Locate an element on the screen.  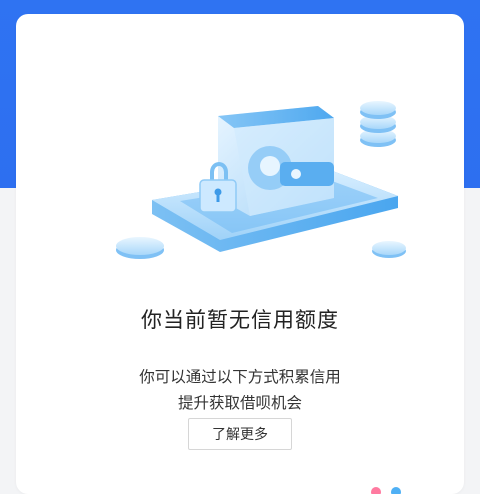
learn-more-button: 了解更多 is located at coordinates (240, 434).